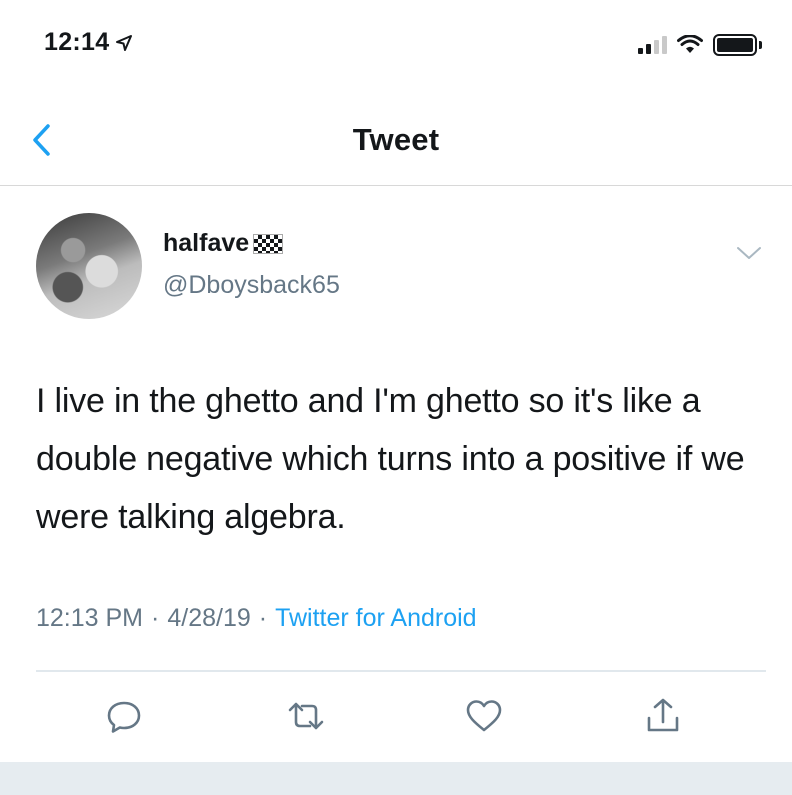 Image resolution: width=792 pixels, height=795 pixels. What do you see at coordinates (209, 618) in the screenshot?
I see `tweet-date: 4/28/19` at bounding box center [209, 618].